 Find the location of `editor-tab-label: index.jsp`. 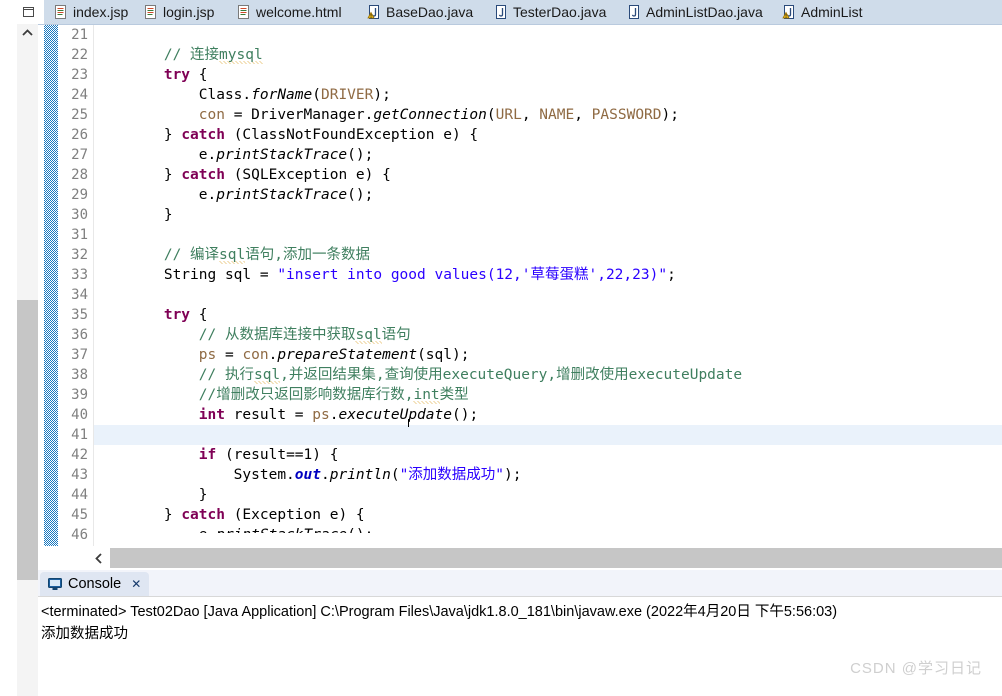

editor-tab-label: index.jsp is located at coordinates (101, 12).